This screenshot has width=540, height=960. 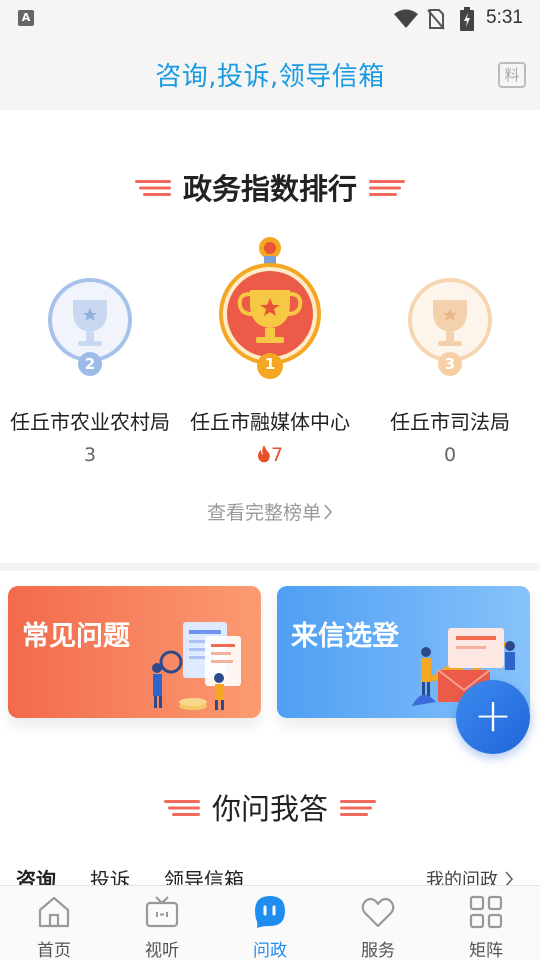 I want to click on rank-item-third: 3 任丘市司法局 0, so click(x=450, y=370).